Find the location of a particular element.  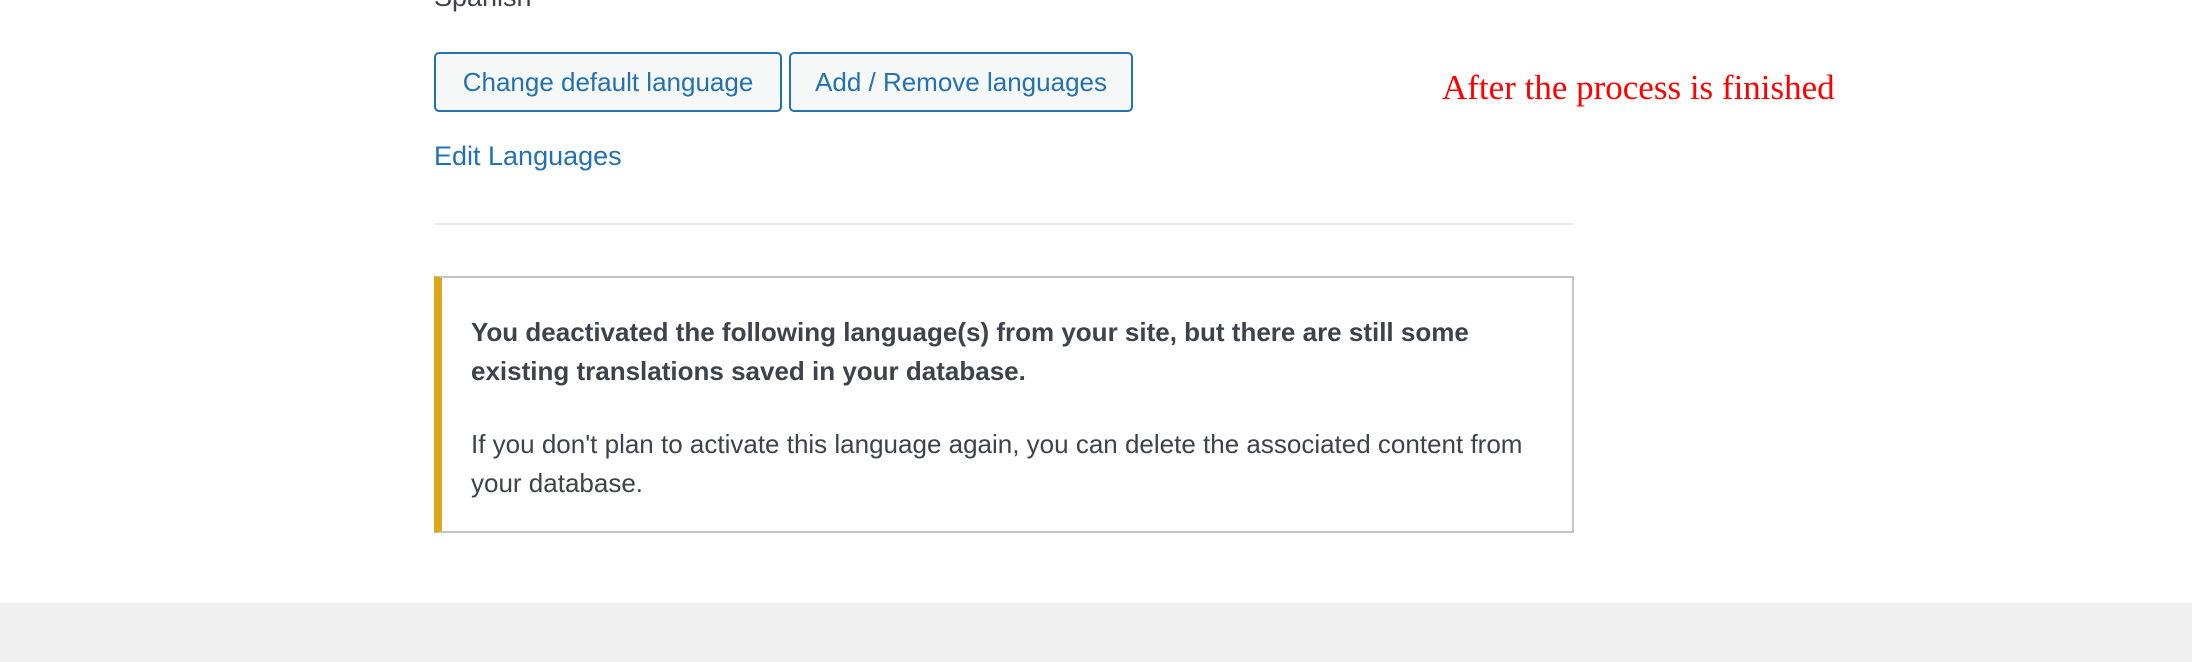

language-name: Spanish is located at coordinates (483, 5).